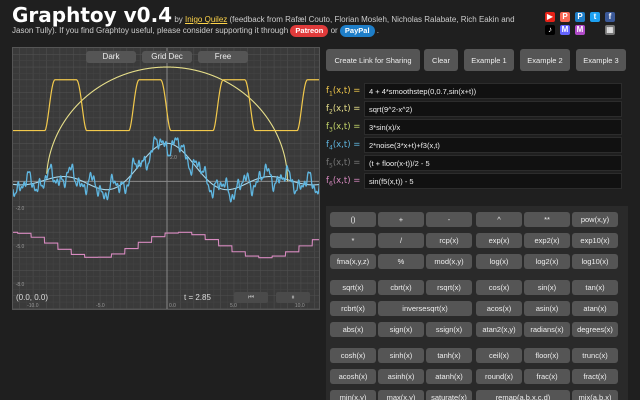  What do you see at coordinates (601, 60) in the screenshot?
I see `example3-button: Example 3` at bounding box center [601, 60].